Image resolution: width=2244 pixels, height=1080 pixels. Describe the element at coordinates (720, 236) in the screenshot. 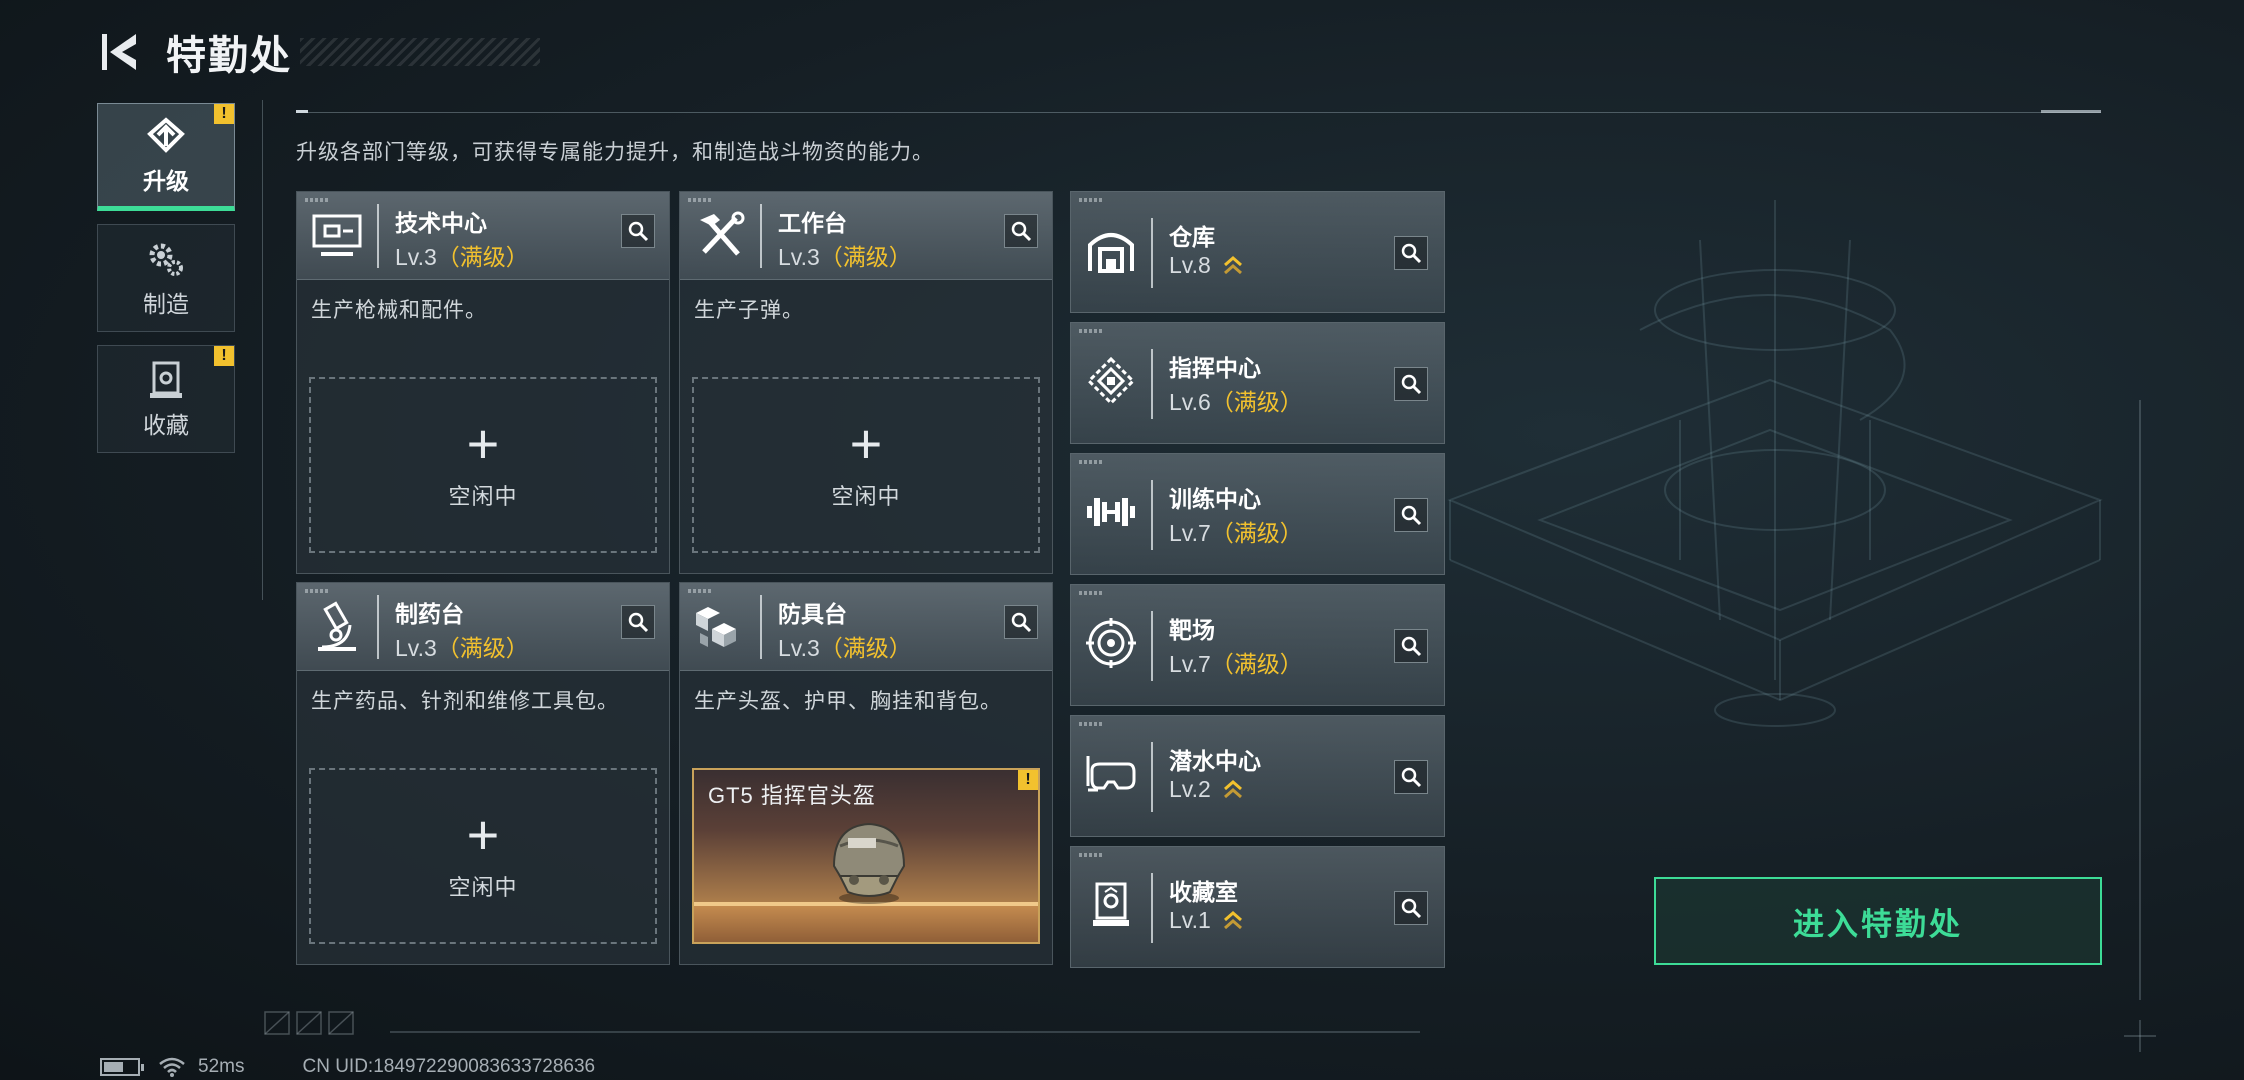

I see `tools-icon` at that location.